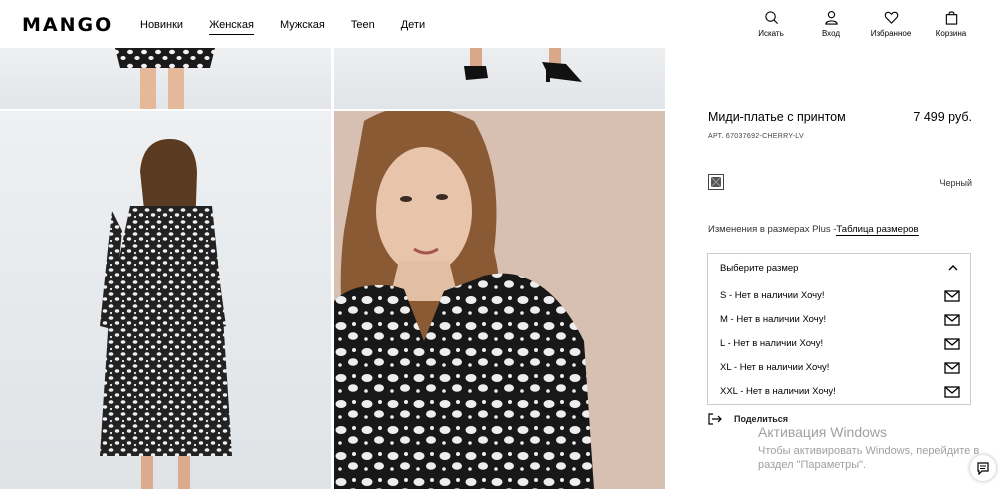 This screenshot has height=489, width=1000. What do you see at coordinates (777, 117) in the screenshot?
I see `product-name: Миди-платье с принтом` at bounding box center [777, 117].